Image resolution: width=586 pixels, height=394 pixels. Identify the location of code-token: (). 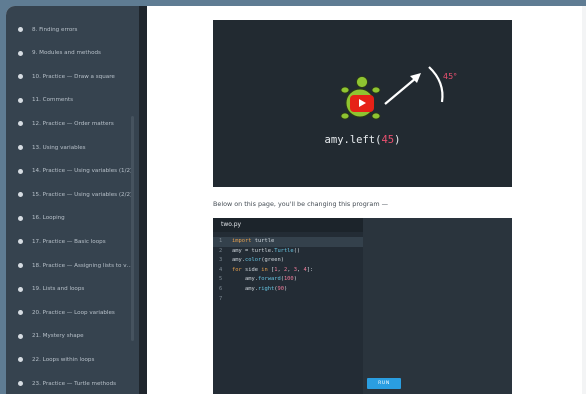
(297, 250).